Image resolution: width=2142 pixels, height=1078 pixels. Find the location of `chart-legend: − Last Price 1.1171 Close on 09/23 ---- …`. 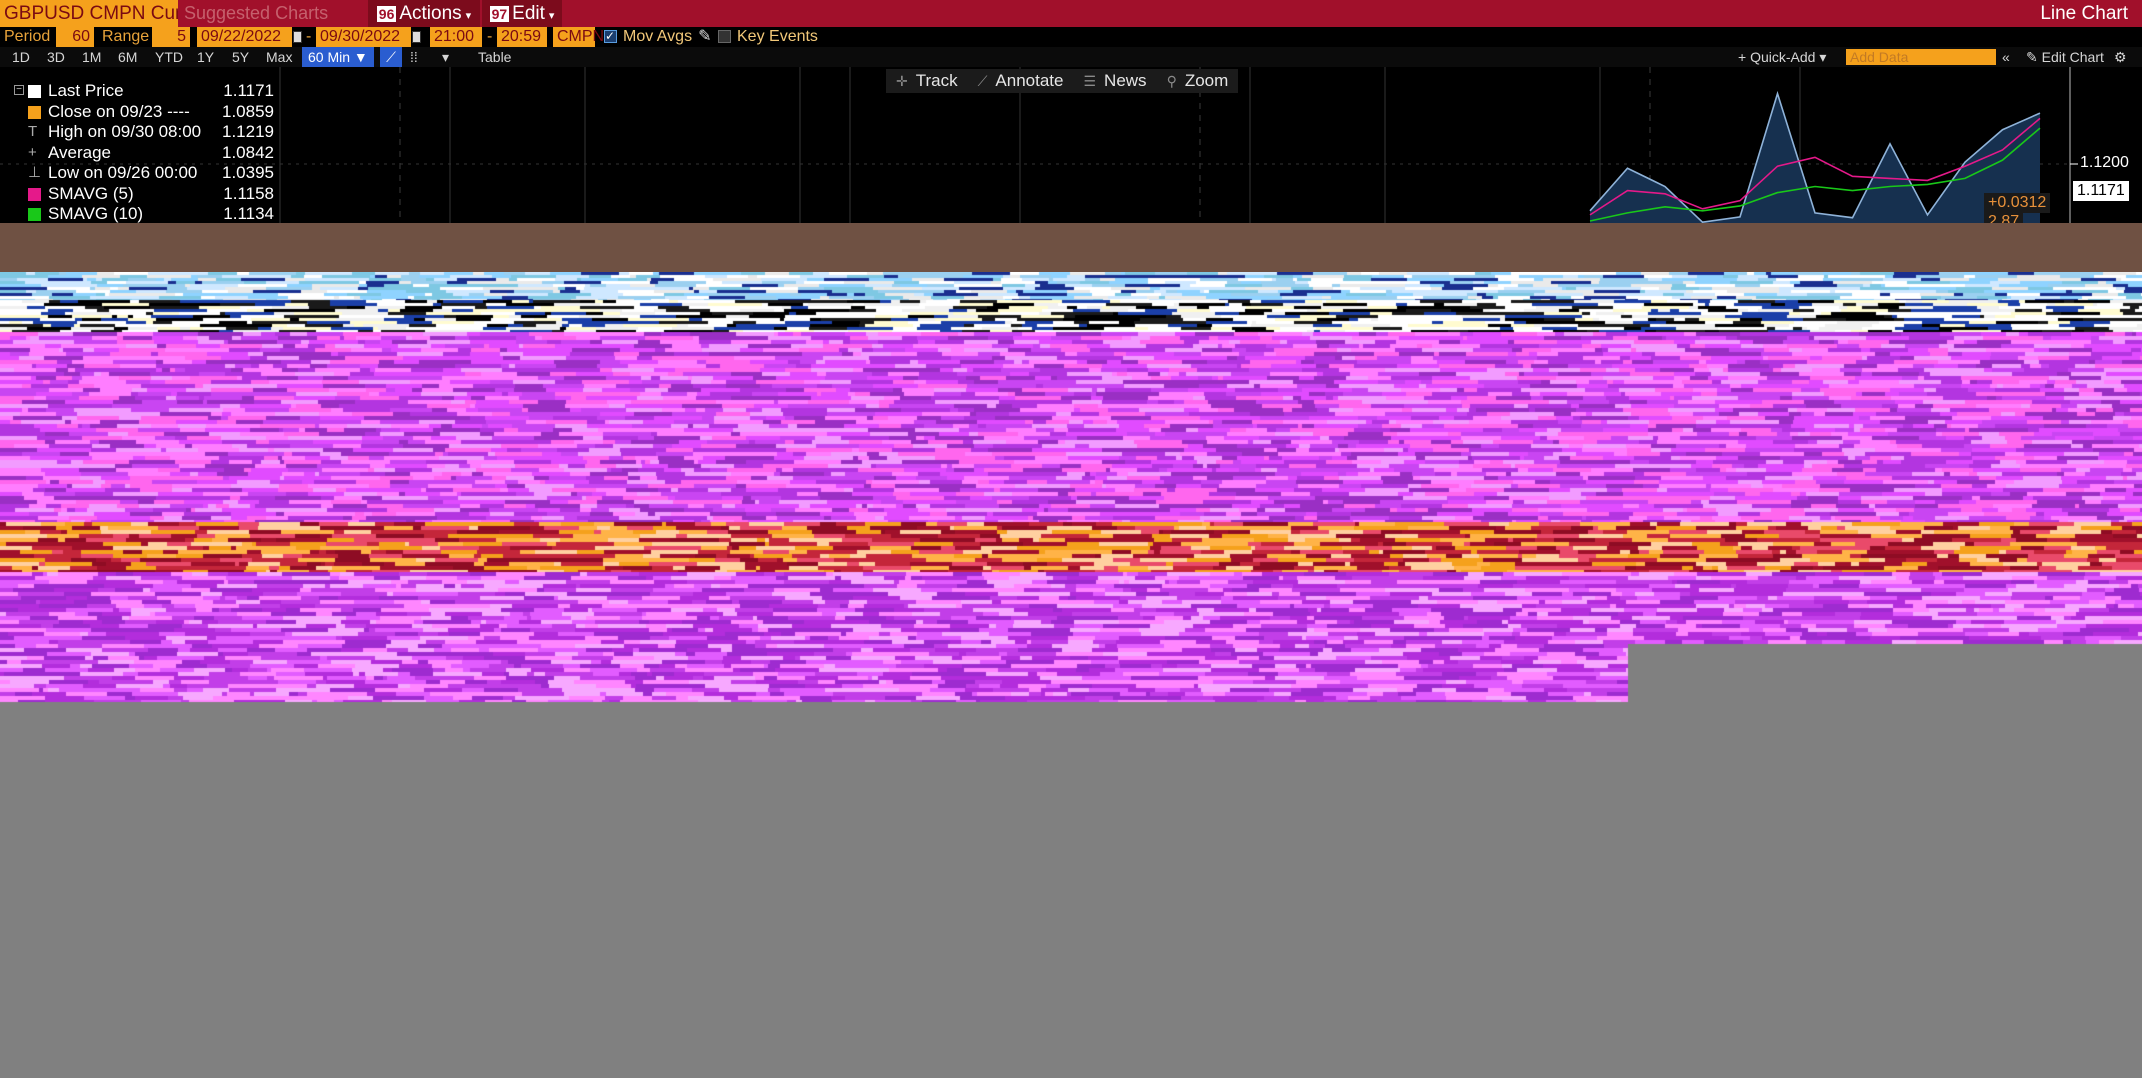

chart-legend: − Last Price 1.1171 Close on 09/23 ---- … is located at coordinates (144, 152).